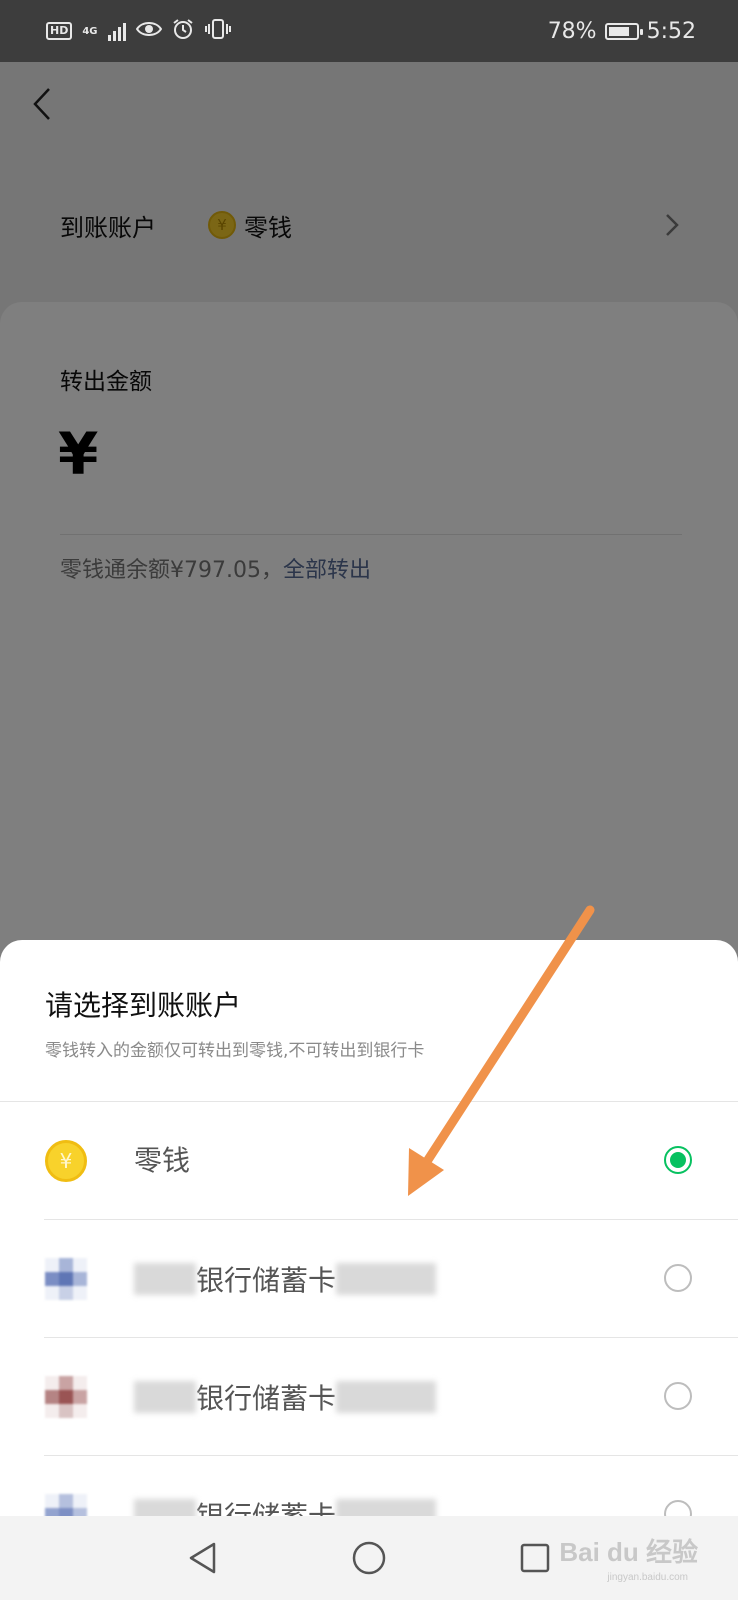 Image resolution: width=738 pixels, height=1600 pixels. I want to click on status-icons-left: HD 4G, so click(139, 31).